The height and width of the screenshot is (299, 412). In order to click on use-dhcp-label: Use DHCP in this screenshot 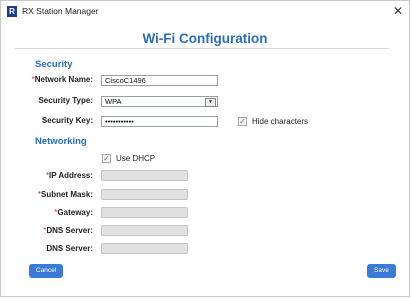, I will do `click(136, 158)`.